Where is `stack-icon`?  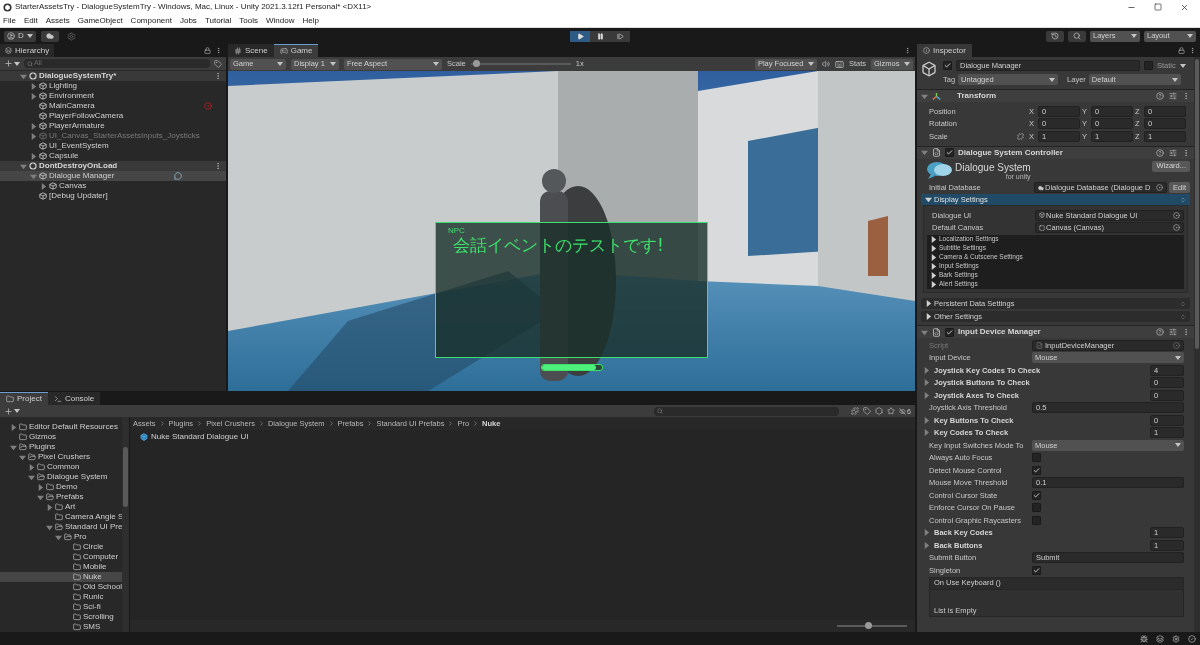
stack-icon is located at coordinates (1160, 638).